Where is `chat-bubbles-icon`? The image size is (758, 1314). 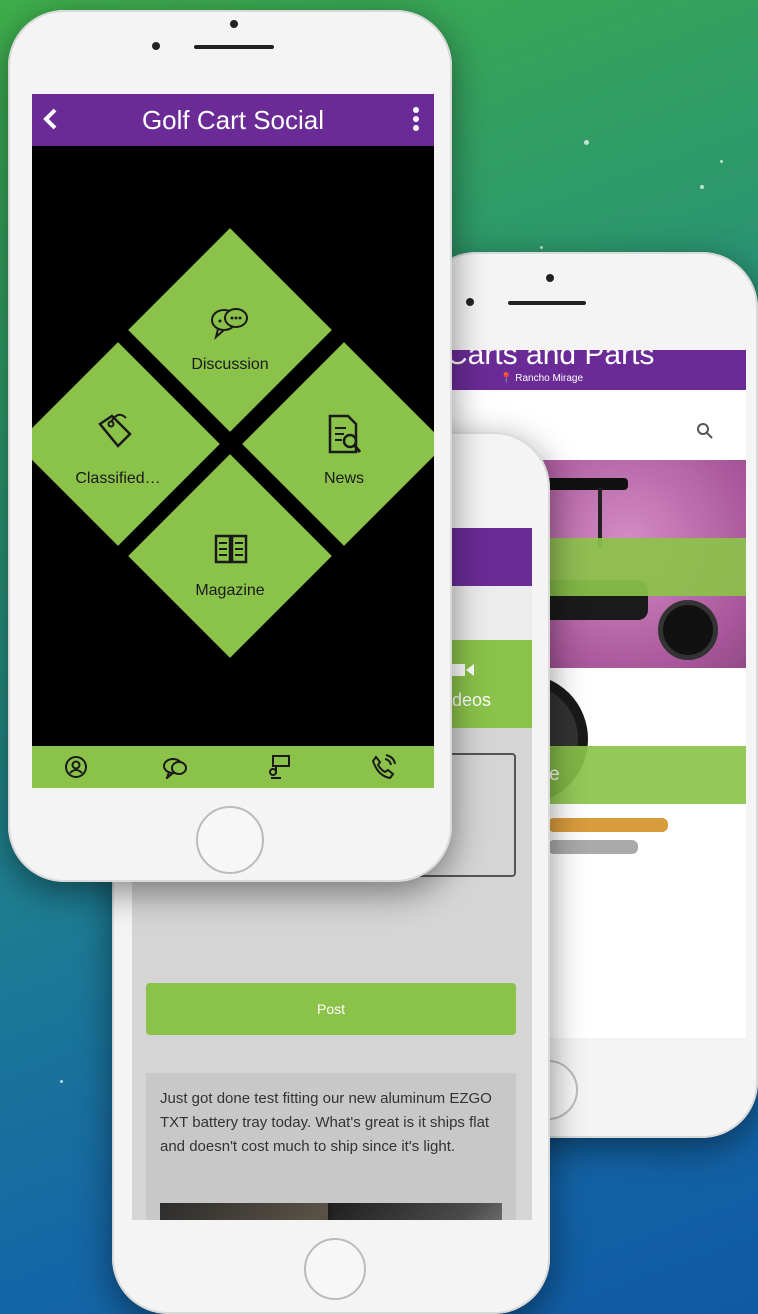 chat-bubbles-icon is located at coordinates (229, 324).